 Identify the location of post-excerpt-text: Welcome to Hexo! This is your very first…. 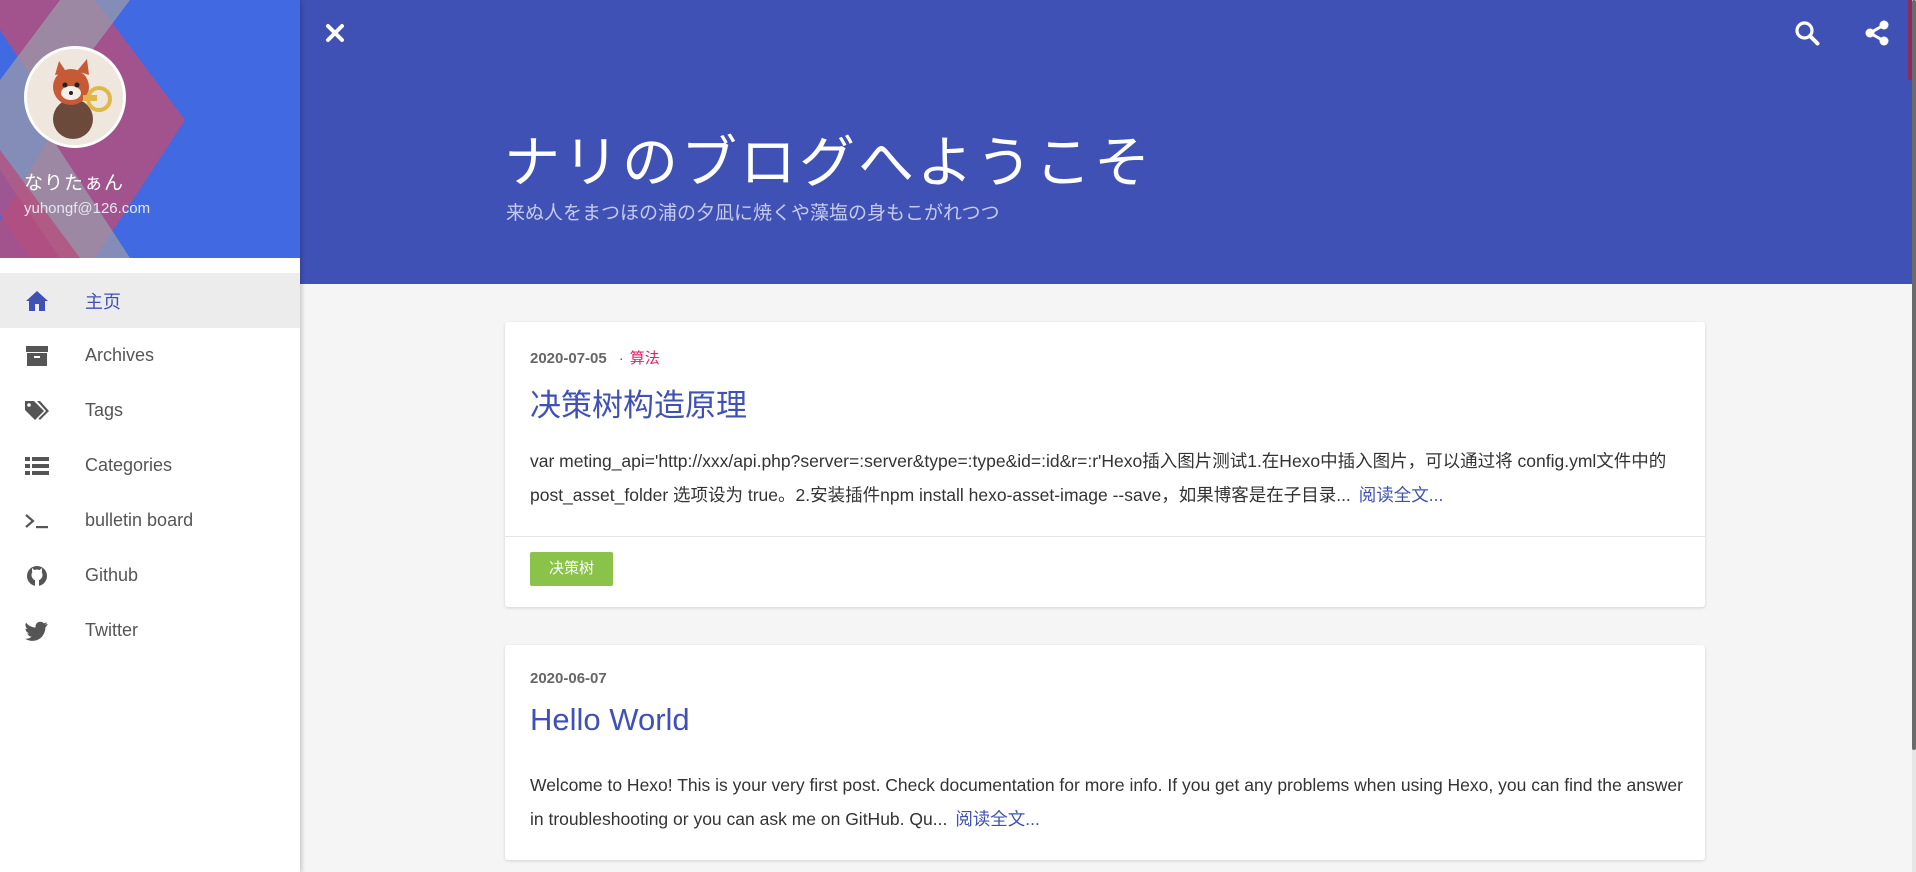
(1106, 802).